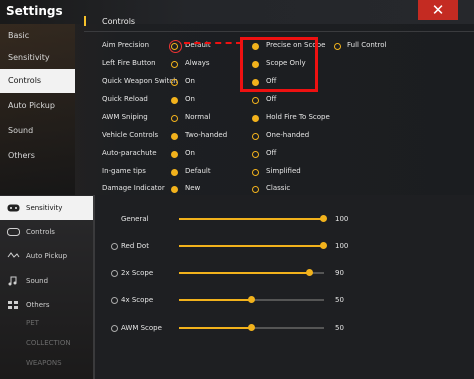  What do you see at coordinates (13, 255) in the screenshot?
I see `pickup-icon` at bounding box center [13, 255].